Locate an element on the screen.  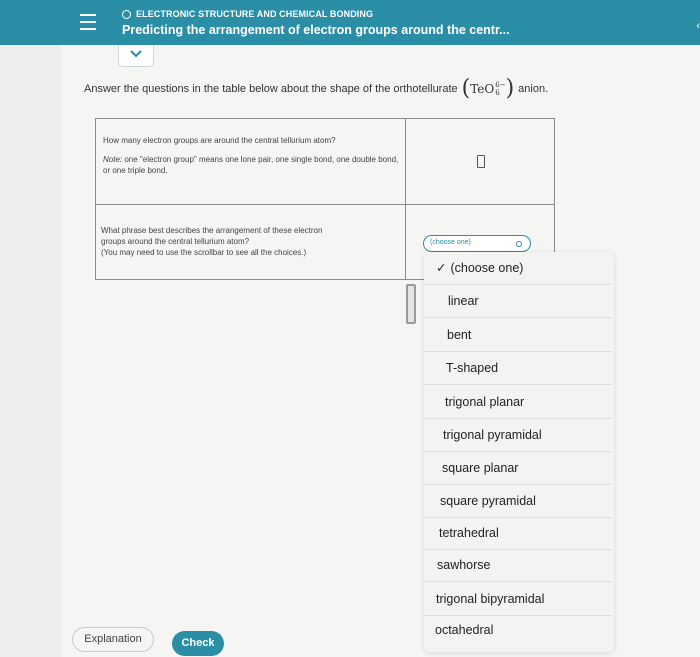
formula-charge: 6− is located at coordinates (500, 85).